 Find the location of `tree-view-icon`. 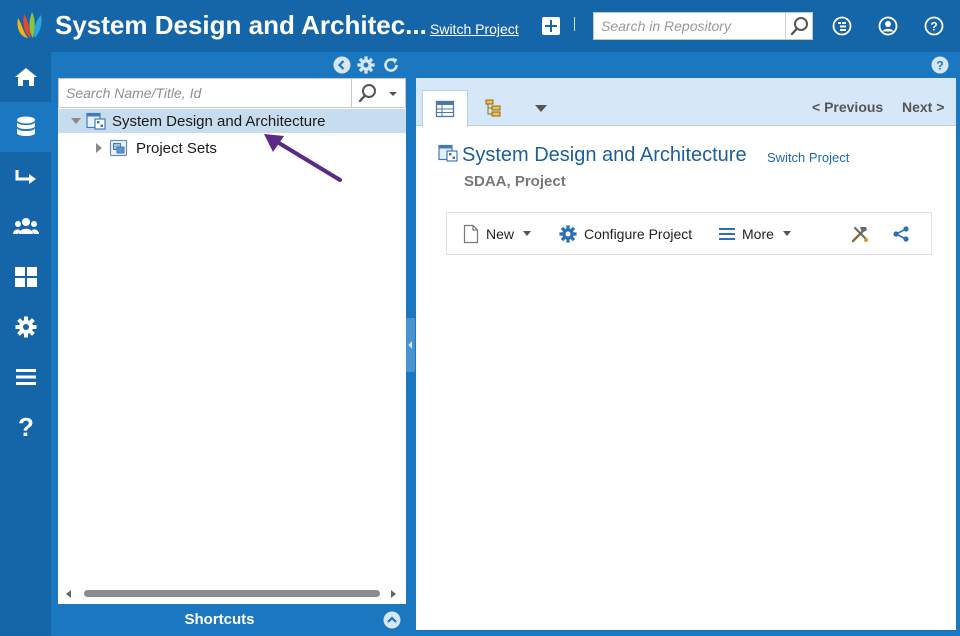

tree-view-icon is located at coordinates (842, 26).